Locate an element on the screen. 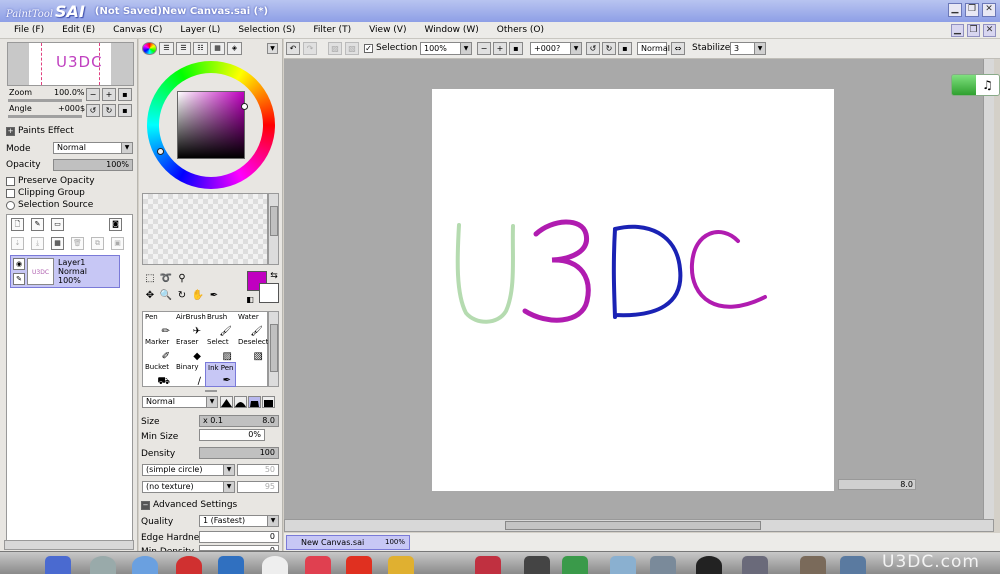  swatch-scrollbar is located at coordinates (273, 229).